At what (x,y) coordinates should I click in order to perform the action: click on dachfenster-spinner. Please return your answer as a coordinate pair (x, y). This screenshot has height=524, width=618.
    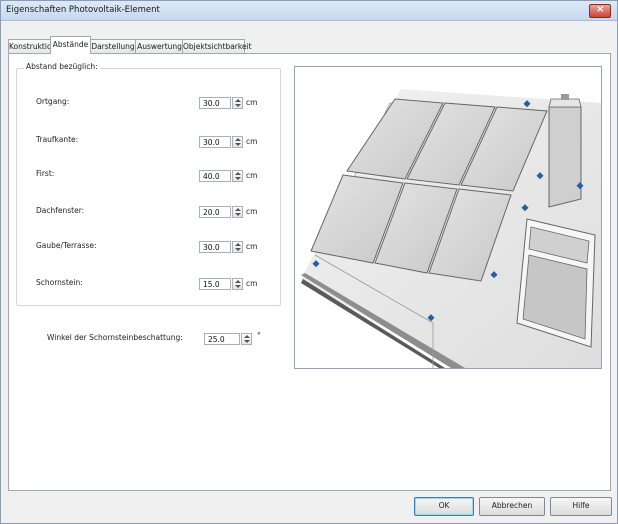
    Looking at the image, I should click on (237, 212).